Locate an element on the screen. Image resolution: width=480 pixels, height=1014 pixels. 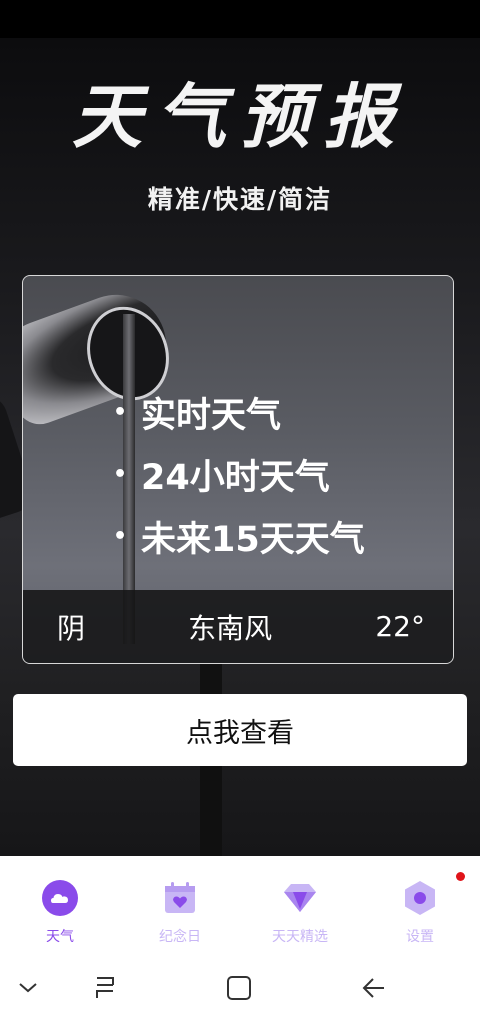
tab-settings: 设置 is located at coordinates (420, 908).